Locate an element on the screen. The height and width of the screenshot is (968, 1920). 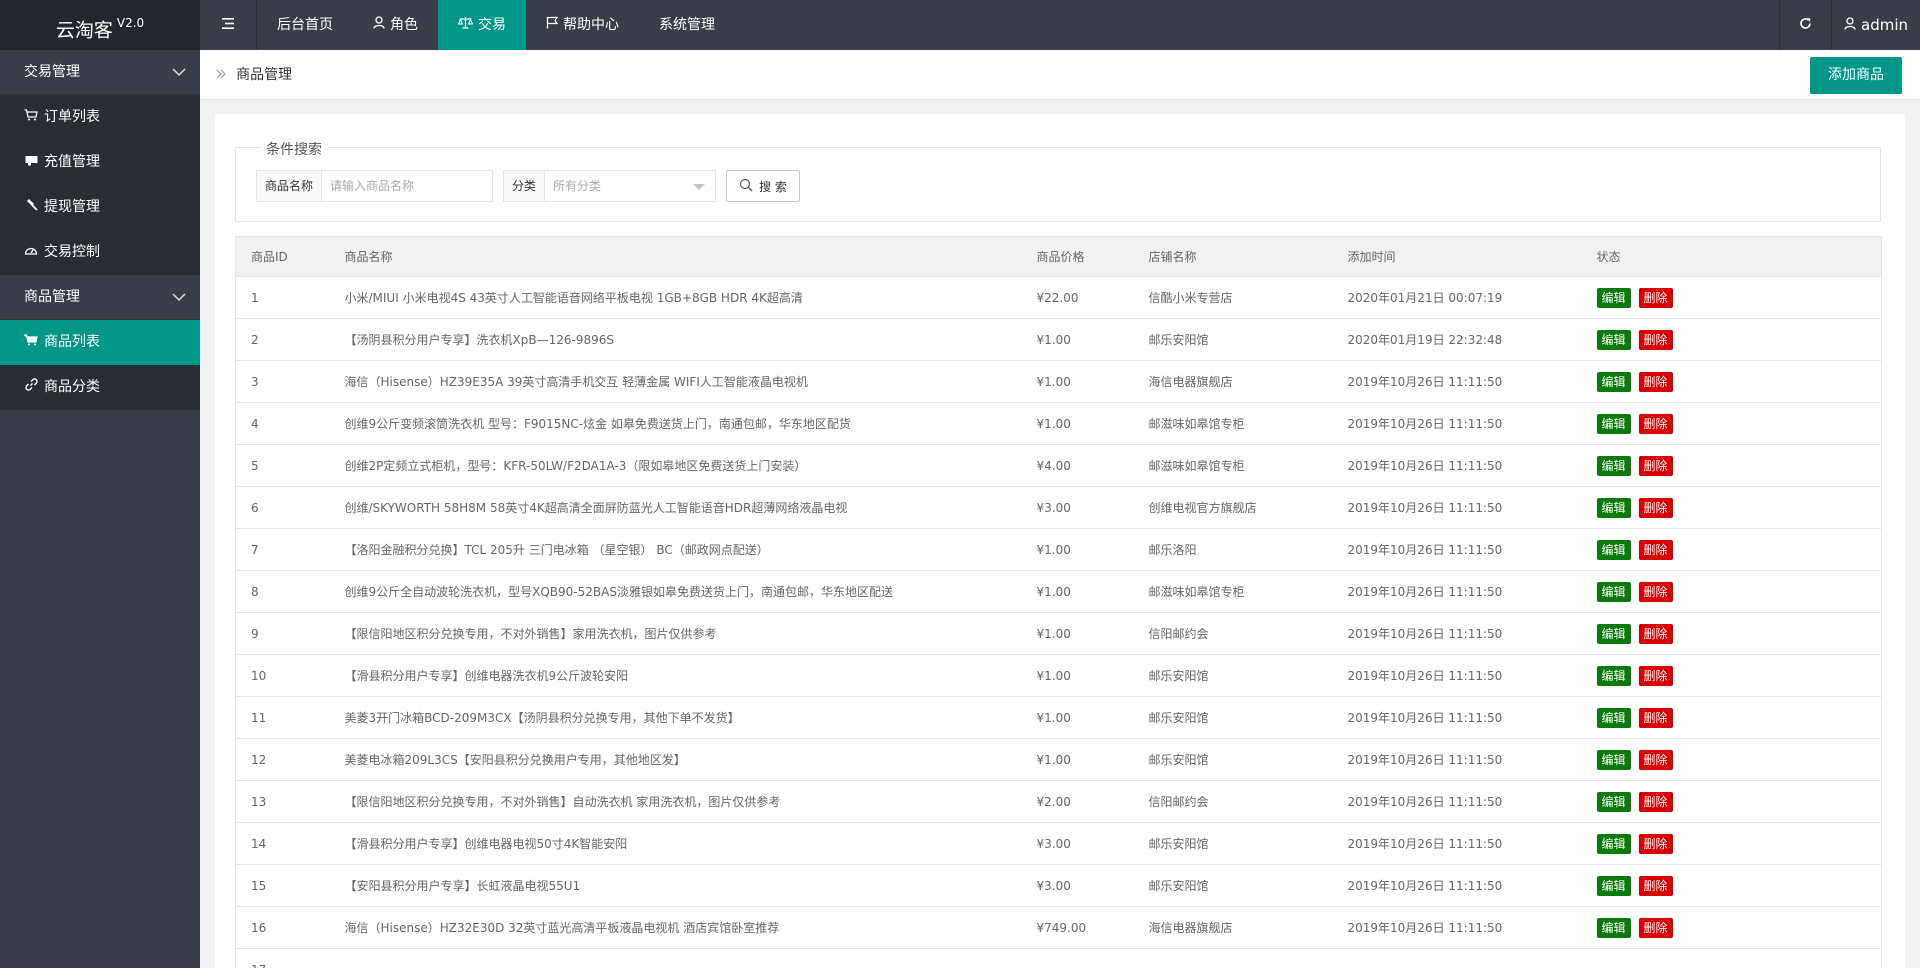
menu-icon is located at coordinates (228, 25).